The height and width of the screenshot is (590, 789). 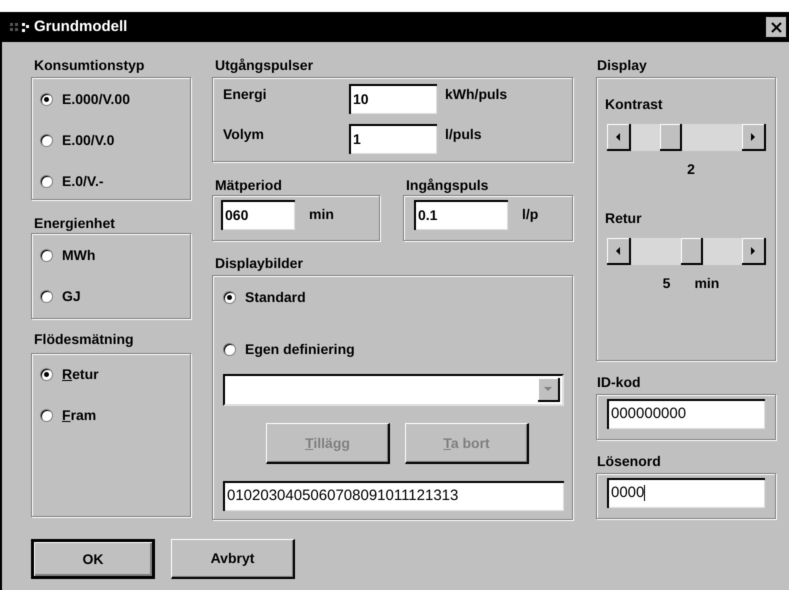 I want to click on group-title: Ingångspuls, so click(x=448, y=185).